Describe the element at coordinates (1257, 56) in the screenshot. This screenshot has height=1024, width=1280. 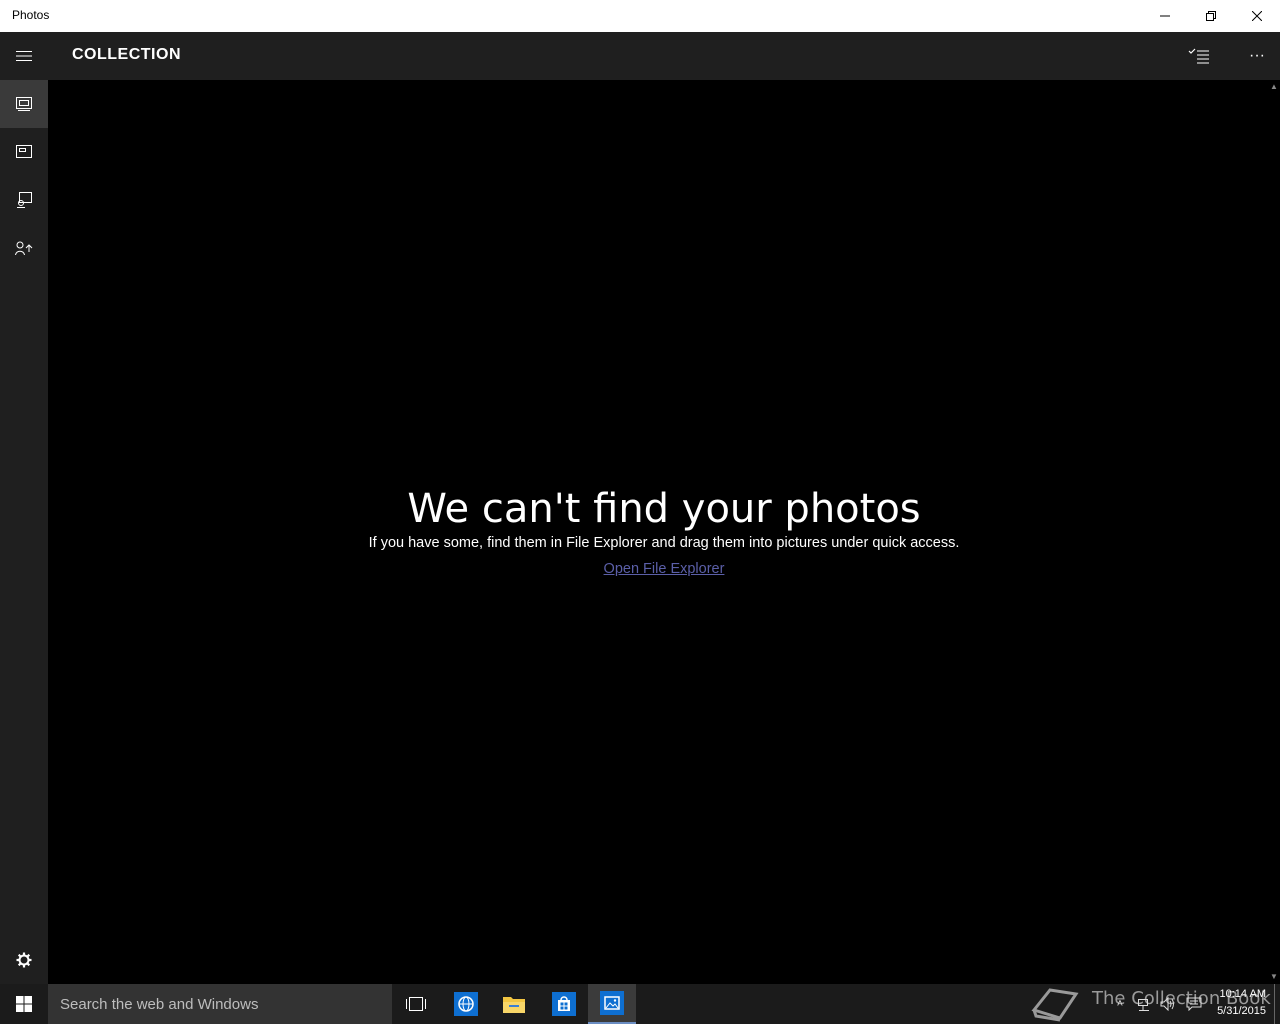
I see `more-options-button: ···` at that location.